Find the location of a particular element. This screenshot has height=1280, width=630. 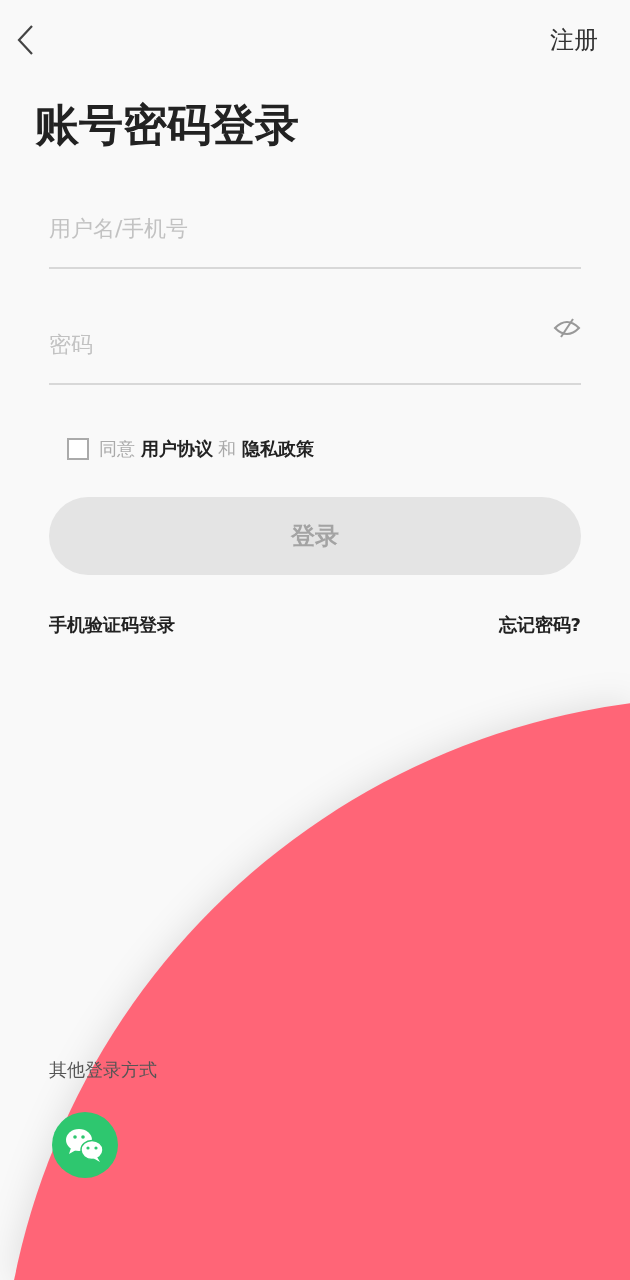

page-title: 账号密码登录 is located at coordinates (167, 125).